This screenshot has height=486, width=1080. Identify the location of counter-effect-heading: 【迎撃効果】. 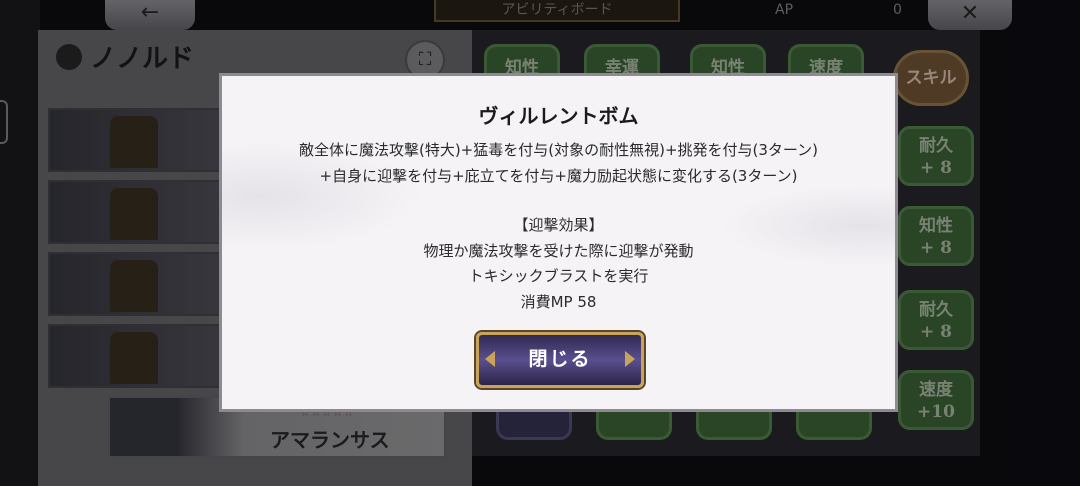
(558, 225).